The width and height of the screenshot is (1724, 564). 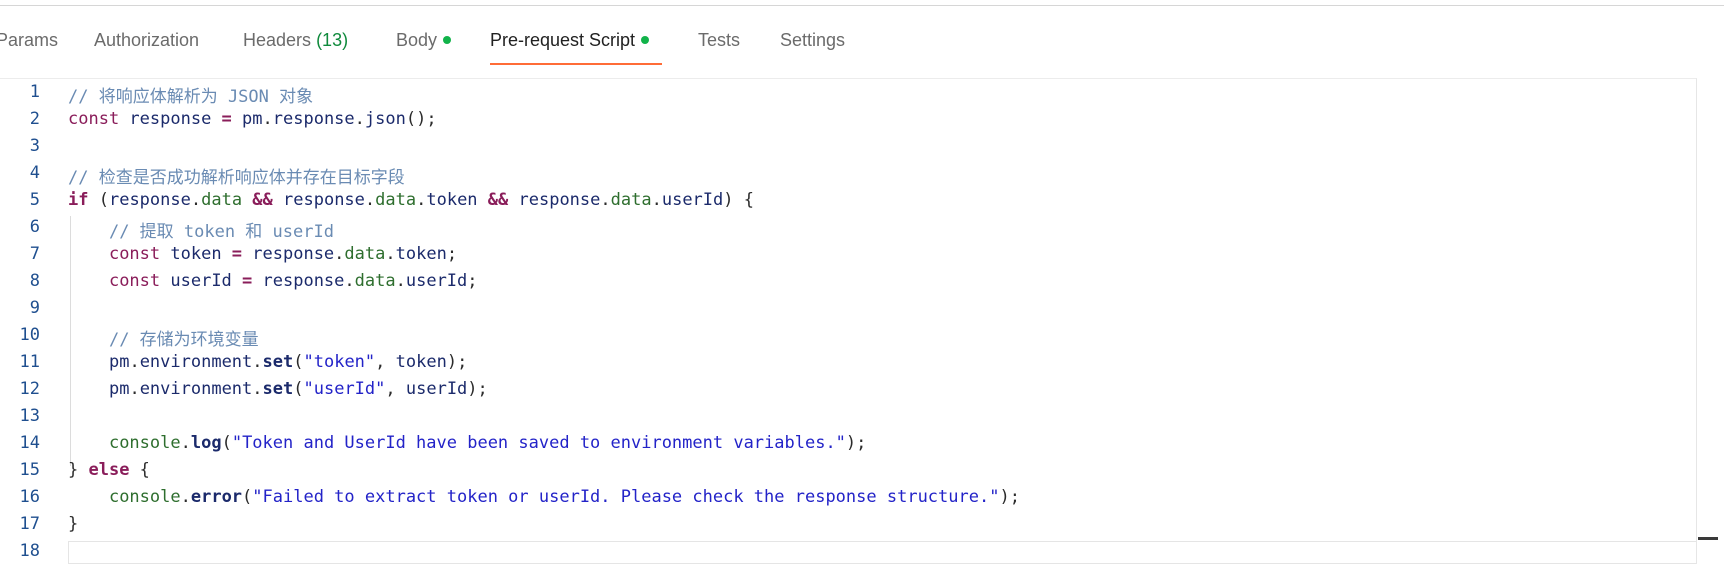 I want to click on tab-settings: Settings, so click(x=812, y=43).